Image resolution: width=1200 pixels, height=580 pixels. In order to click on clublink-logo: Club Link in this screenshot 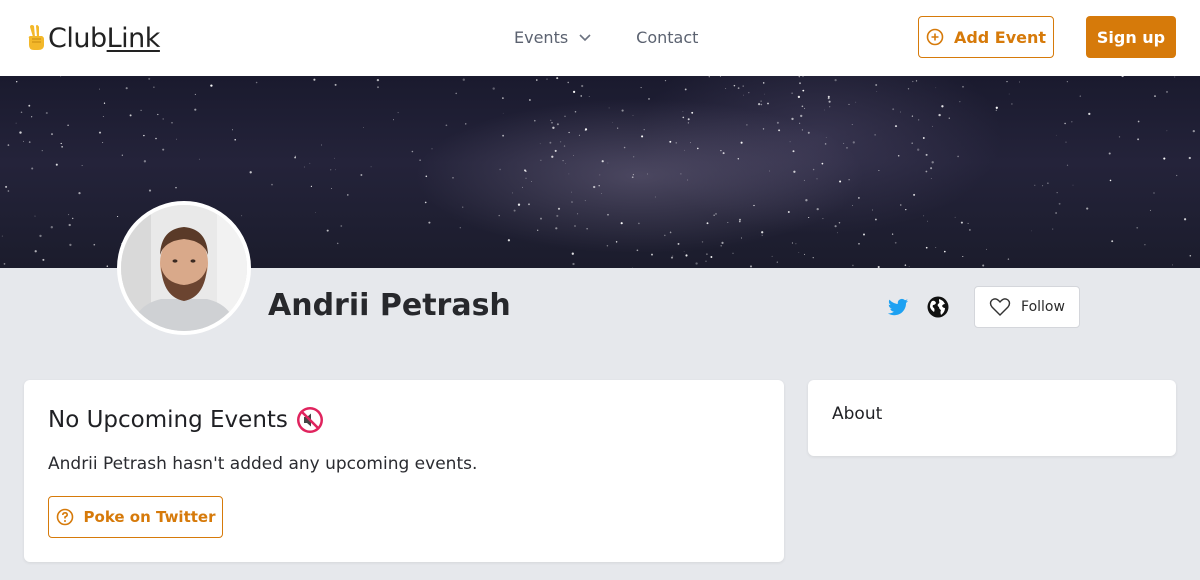, I will do `click(93, 38)`.